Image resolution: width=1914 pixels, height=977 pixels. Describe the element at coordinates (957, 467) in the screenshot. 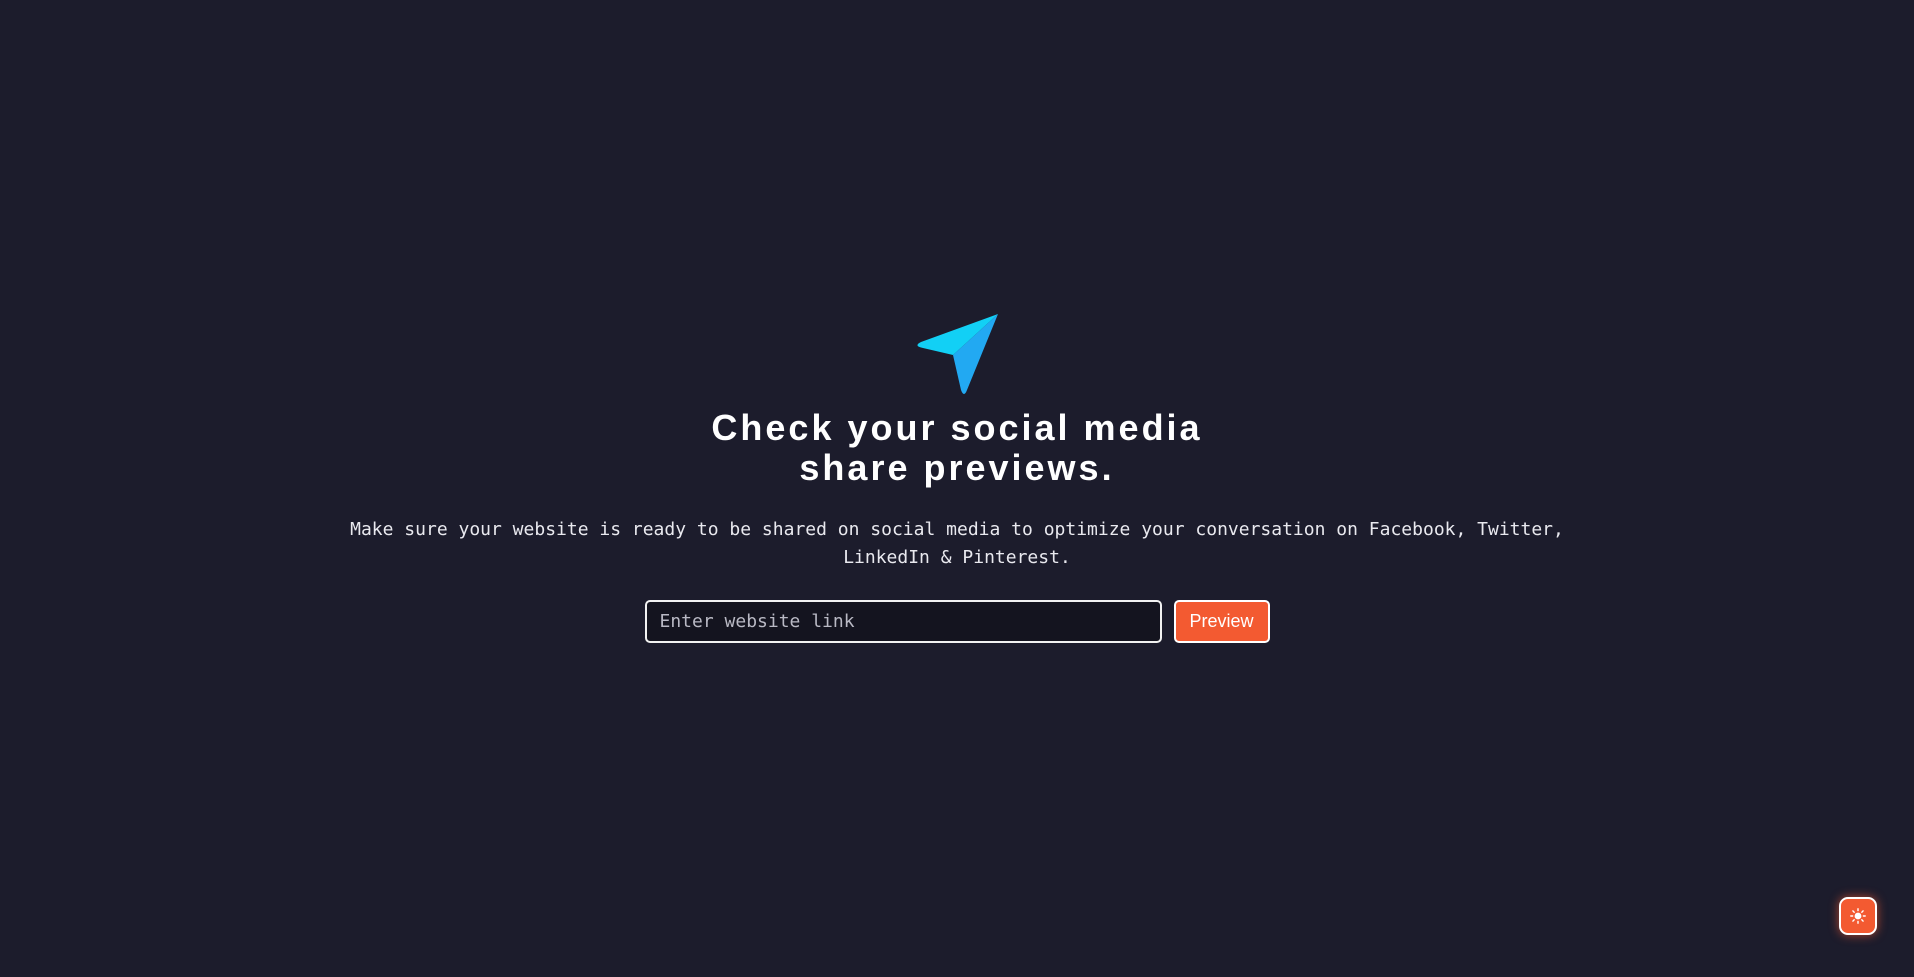

I see `page-title-line-2: share previews.` at that location.